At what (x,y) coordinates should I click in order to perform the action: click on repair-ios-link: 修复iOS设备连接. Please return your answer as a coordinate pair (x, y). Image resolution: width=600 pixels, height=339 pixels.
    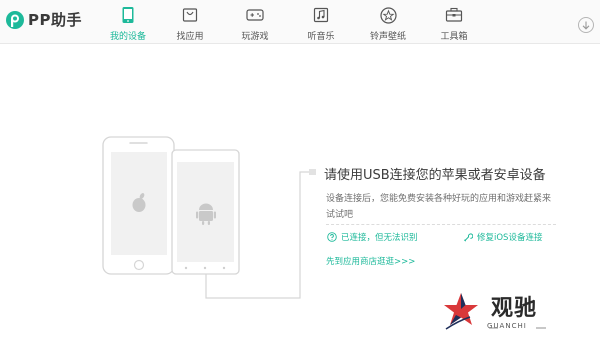
    Looking at the image, I should click on (502, 237).